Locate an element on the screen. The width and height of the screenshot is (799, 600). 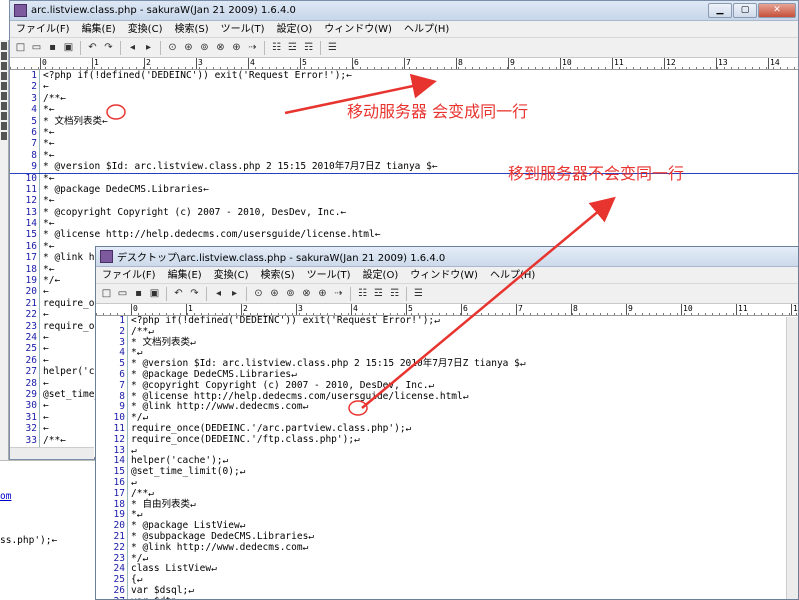
code-line: 22 * @link http://www.dedecms.com↵ is located at coordinates (447, 548).